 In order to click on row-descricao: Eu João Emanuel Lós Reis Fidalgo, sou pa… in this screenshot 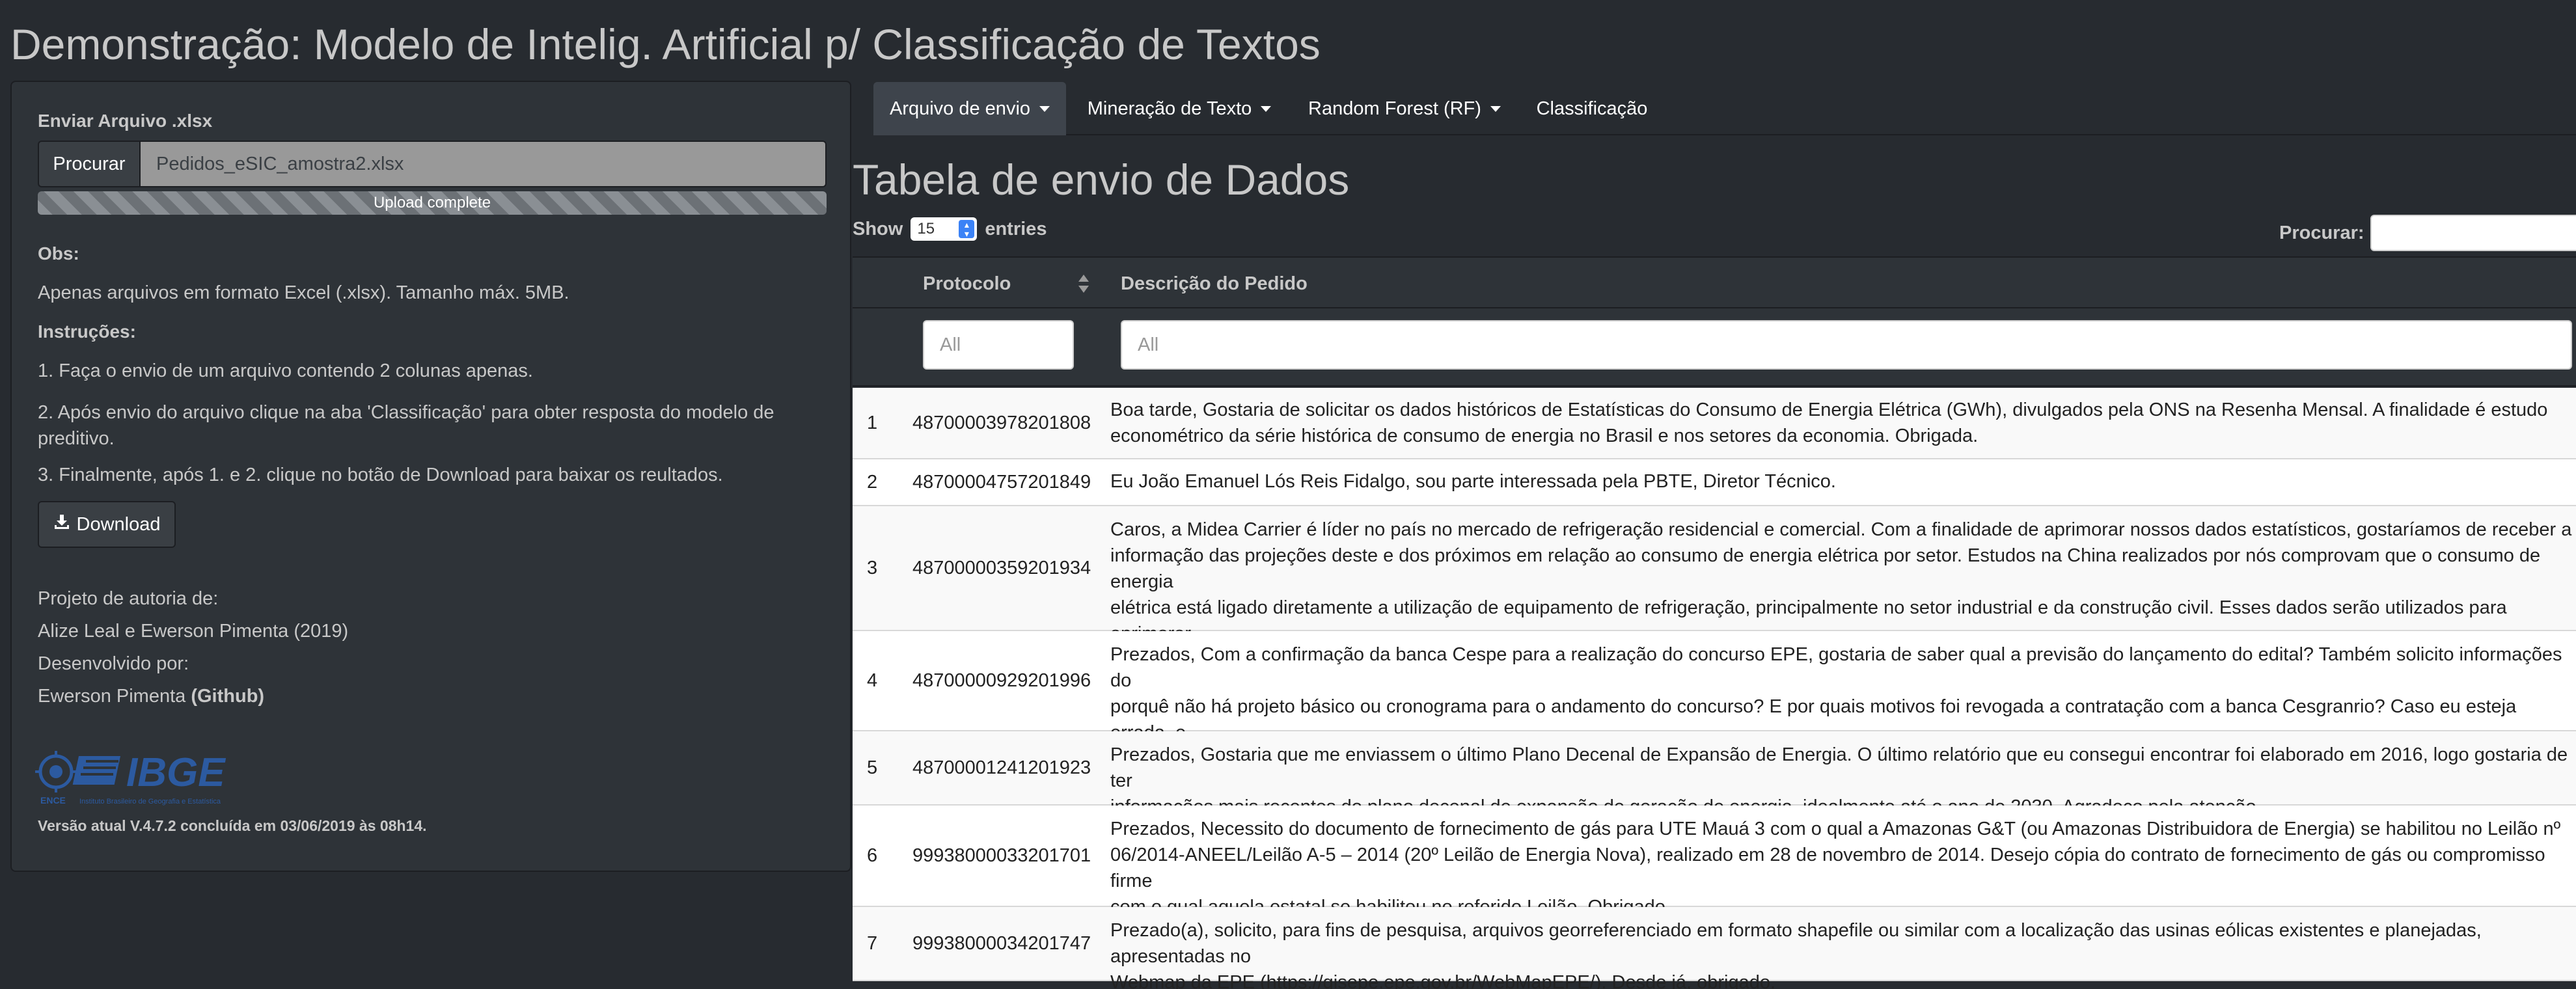, I will do `click(1473, 481)`.